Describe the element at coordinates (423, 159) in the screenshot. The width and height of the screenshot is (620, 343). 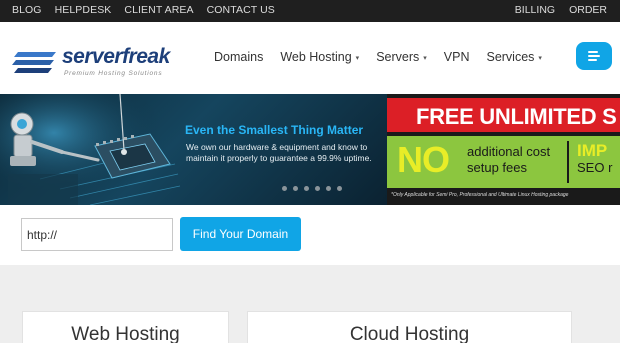
I see `promo-no: NO` at that location.